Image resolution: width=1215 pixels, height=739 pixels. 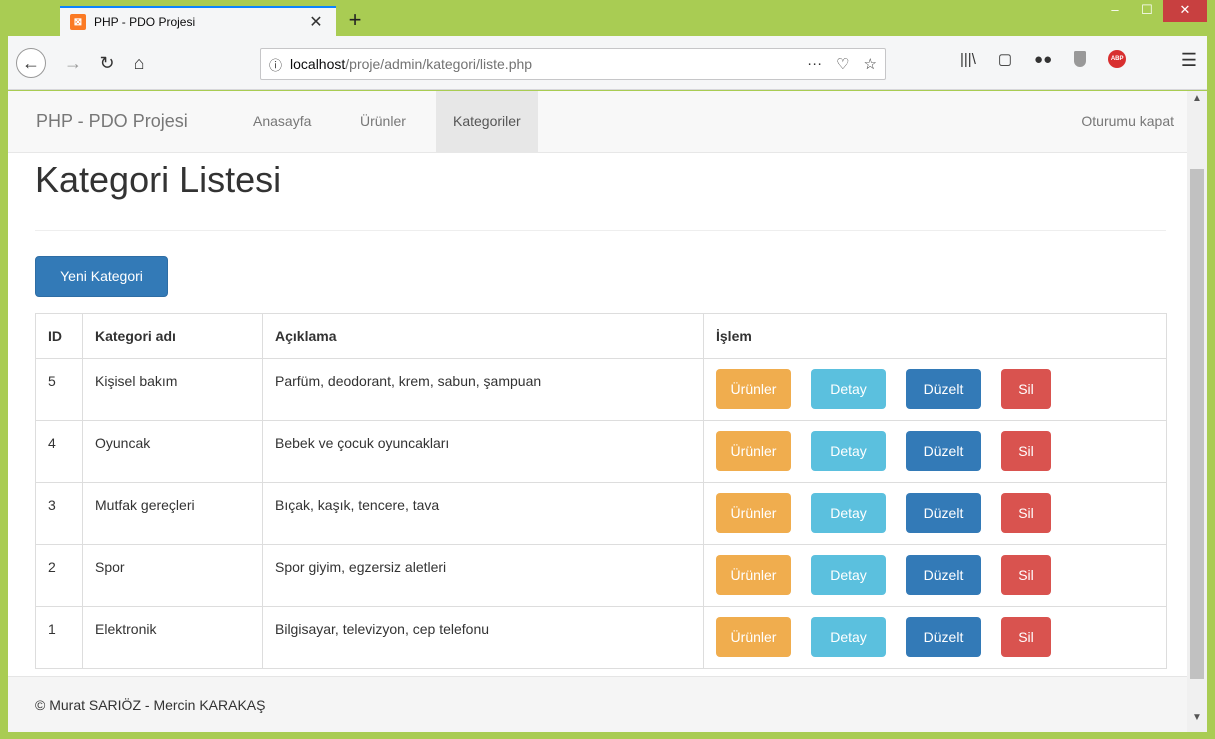 What do you see at coordinates (282, 121) in the screenshot?
I see `nav-item-anasayfa: Anasayfa` at bounding box center [282, 121].